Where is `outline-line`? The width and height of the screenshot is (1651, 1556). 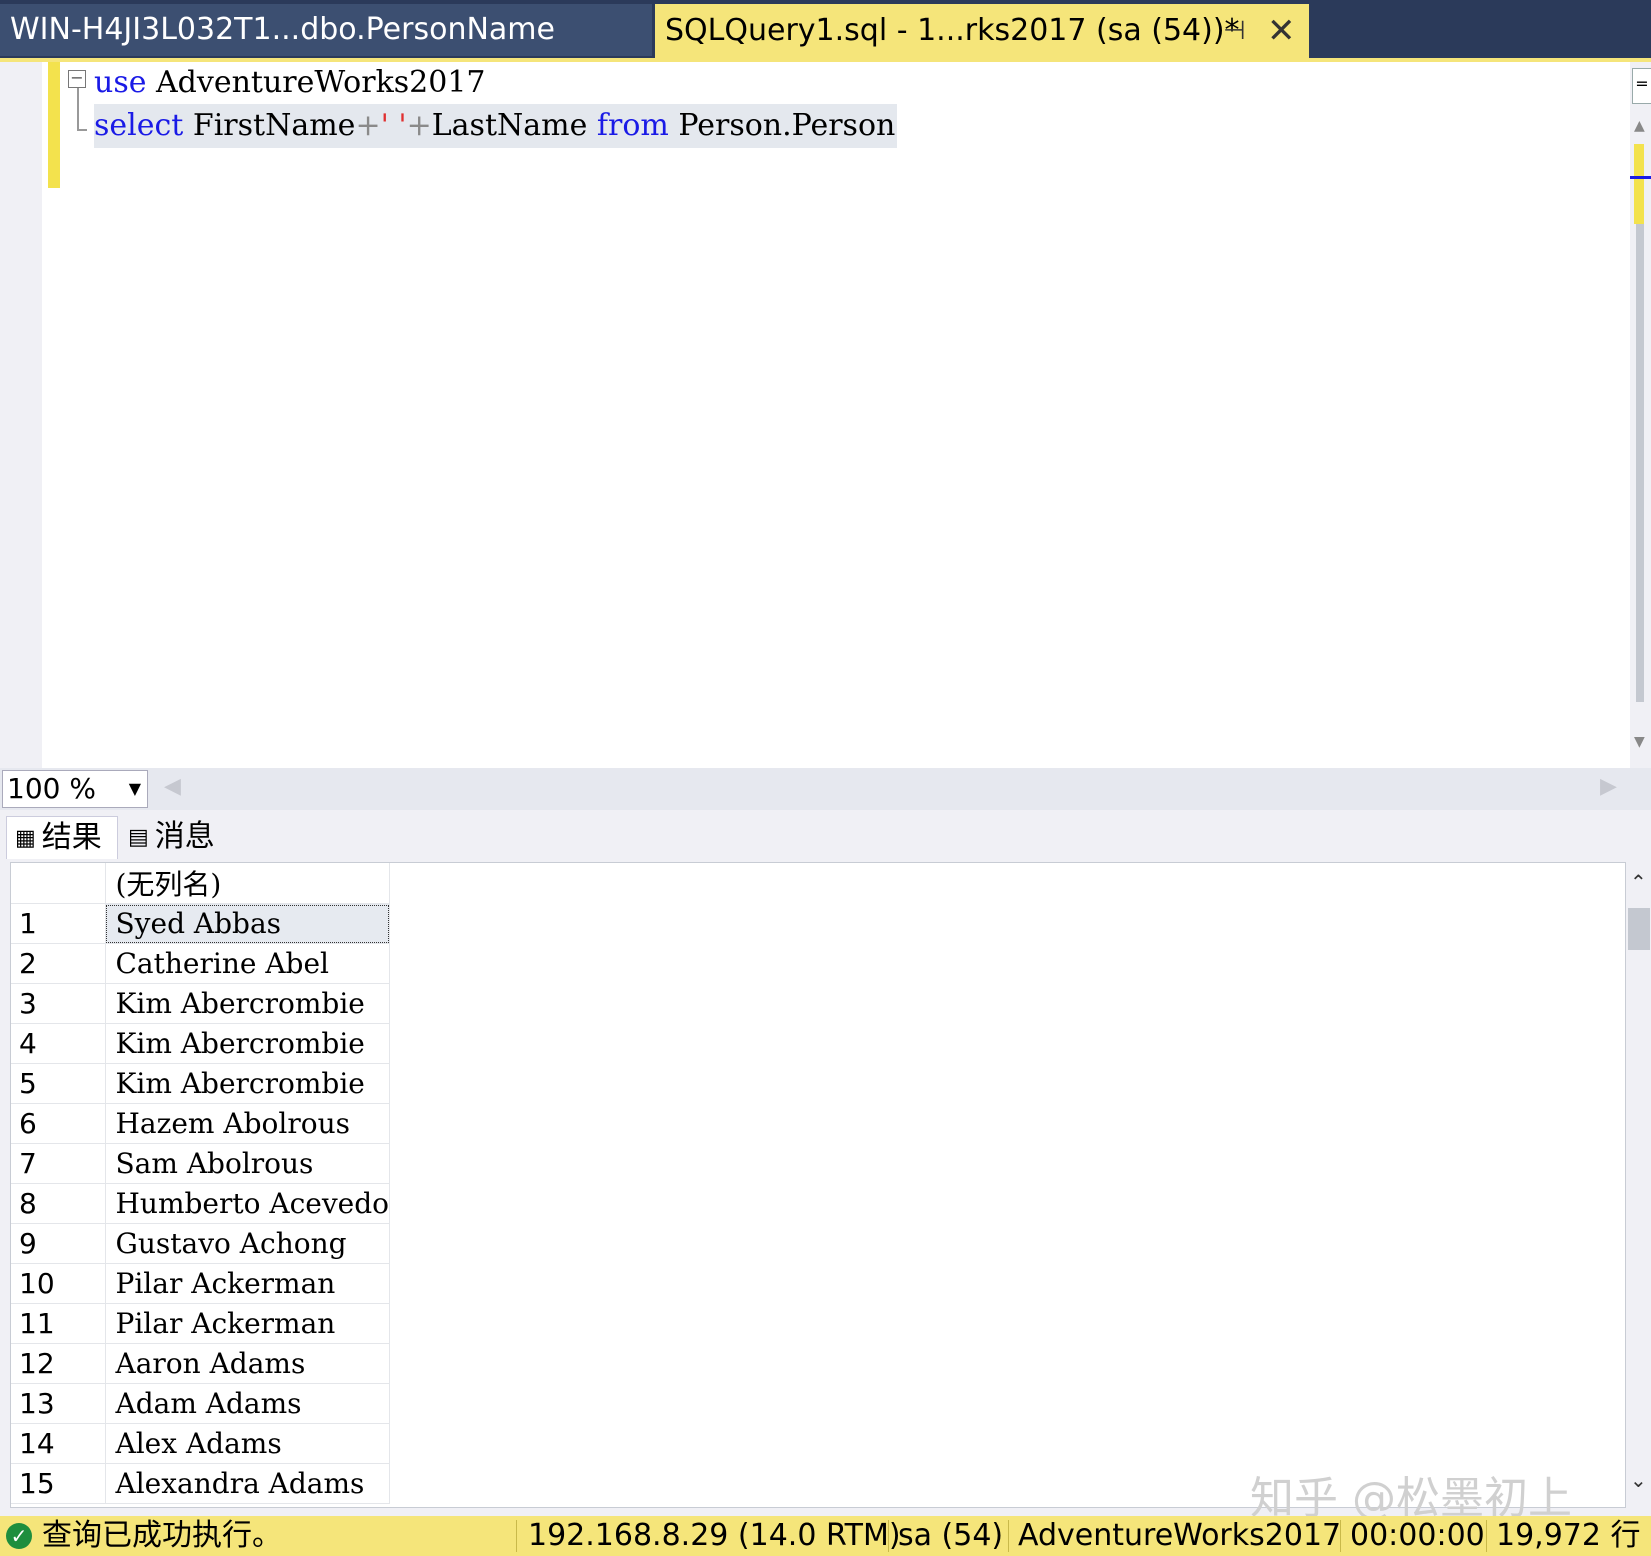 outline-line is located at coordinates (78, 109).